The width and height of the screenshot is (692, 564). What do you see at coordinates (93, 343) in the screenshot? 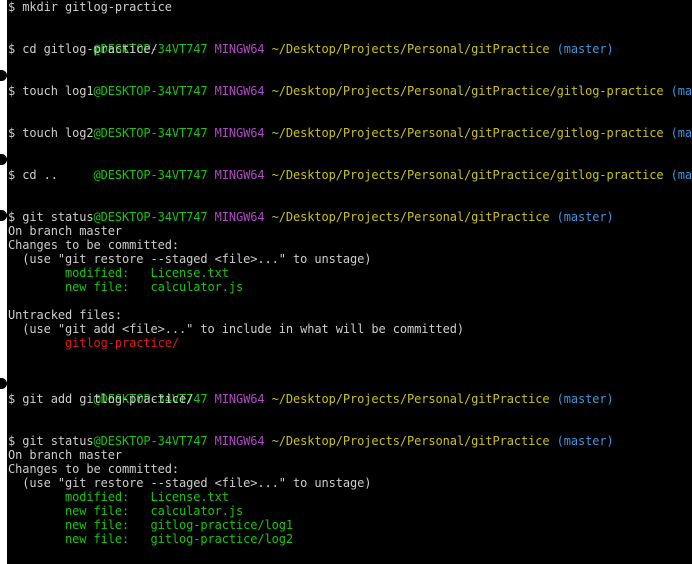
I see `untracked-file-row: gitlog-practice/` at bounding box center [93, 343].